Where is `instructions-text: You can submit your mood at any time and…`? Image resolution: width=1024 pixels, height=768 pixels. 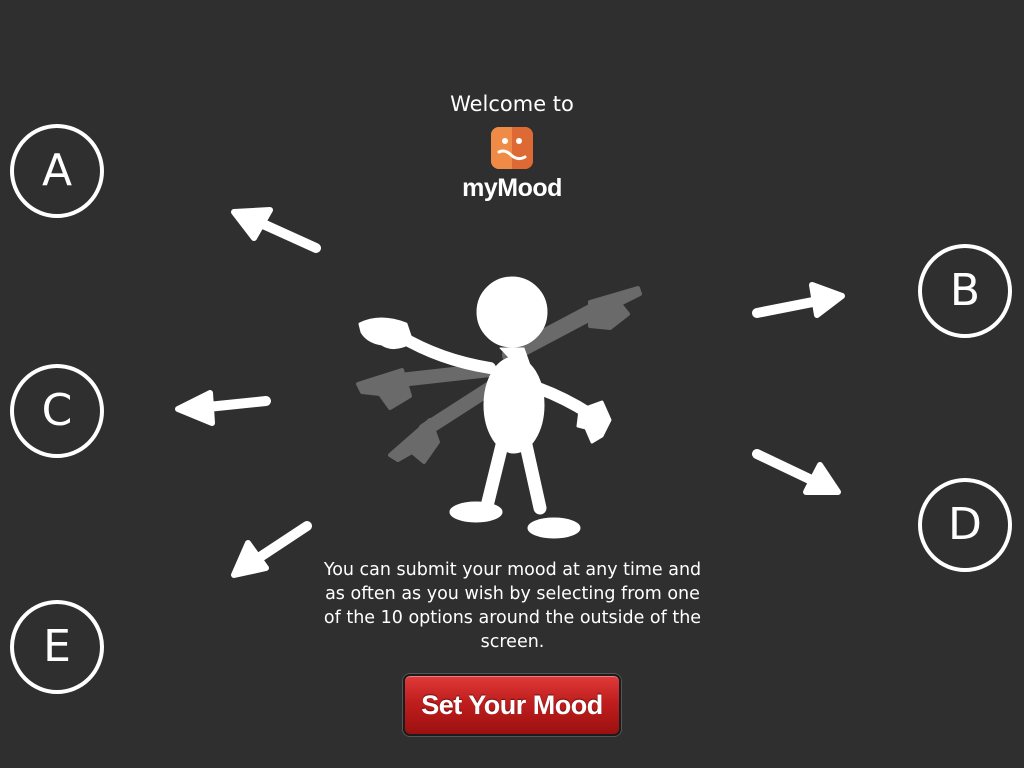
instructions-text: You can submit your mood at any time and… is located at coordinates (512, 606).